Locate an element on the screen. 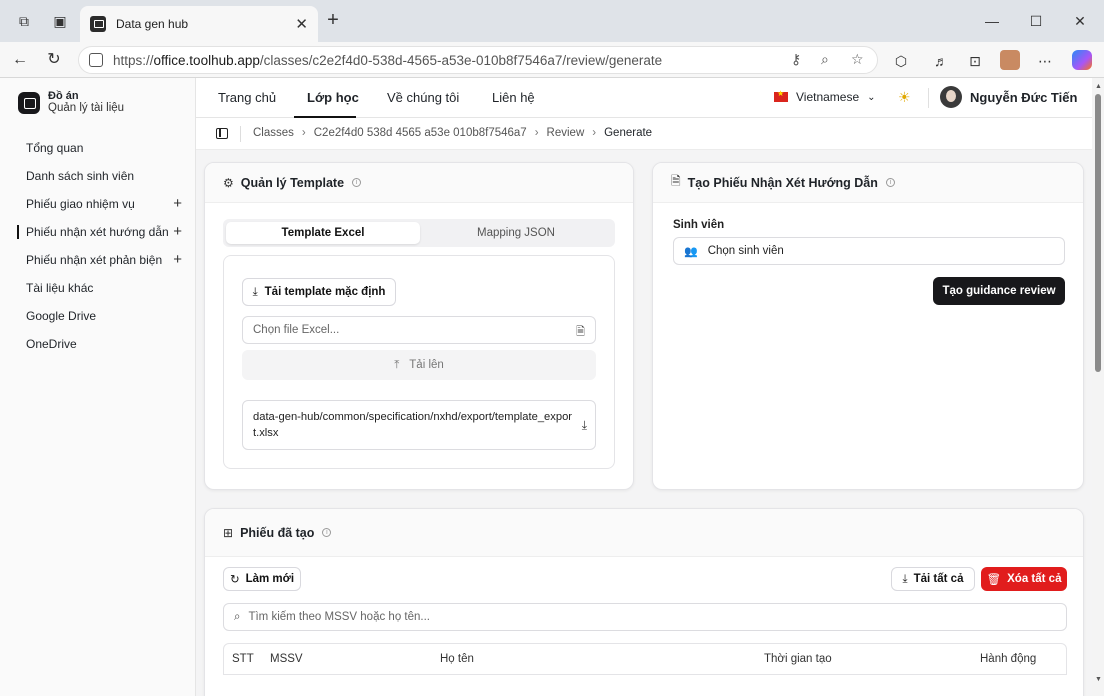 This screenshot has height=696, width=1104. download-all-button: ⤓ Tải tất cả is located at coordinates (933, 579).